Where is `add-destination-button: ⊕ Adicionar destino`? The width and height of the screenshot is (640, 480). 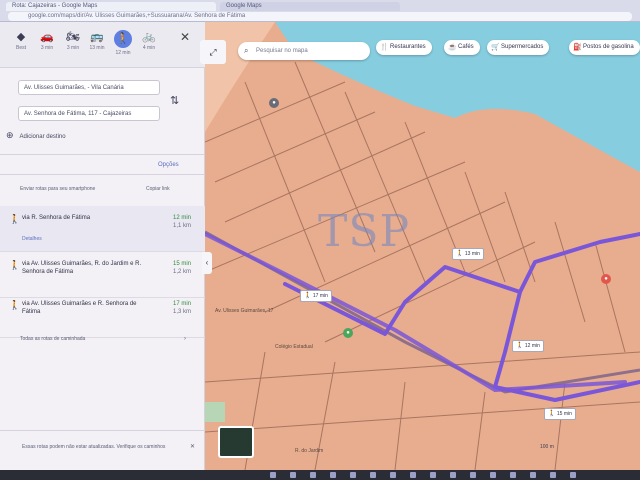
add-destination-button: ⊕ Adicionar destino is located at coordinates (36, 135).